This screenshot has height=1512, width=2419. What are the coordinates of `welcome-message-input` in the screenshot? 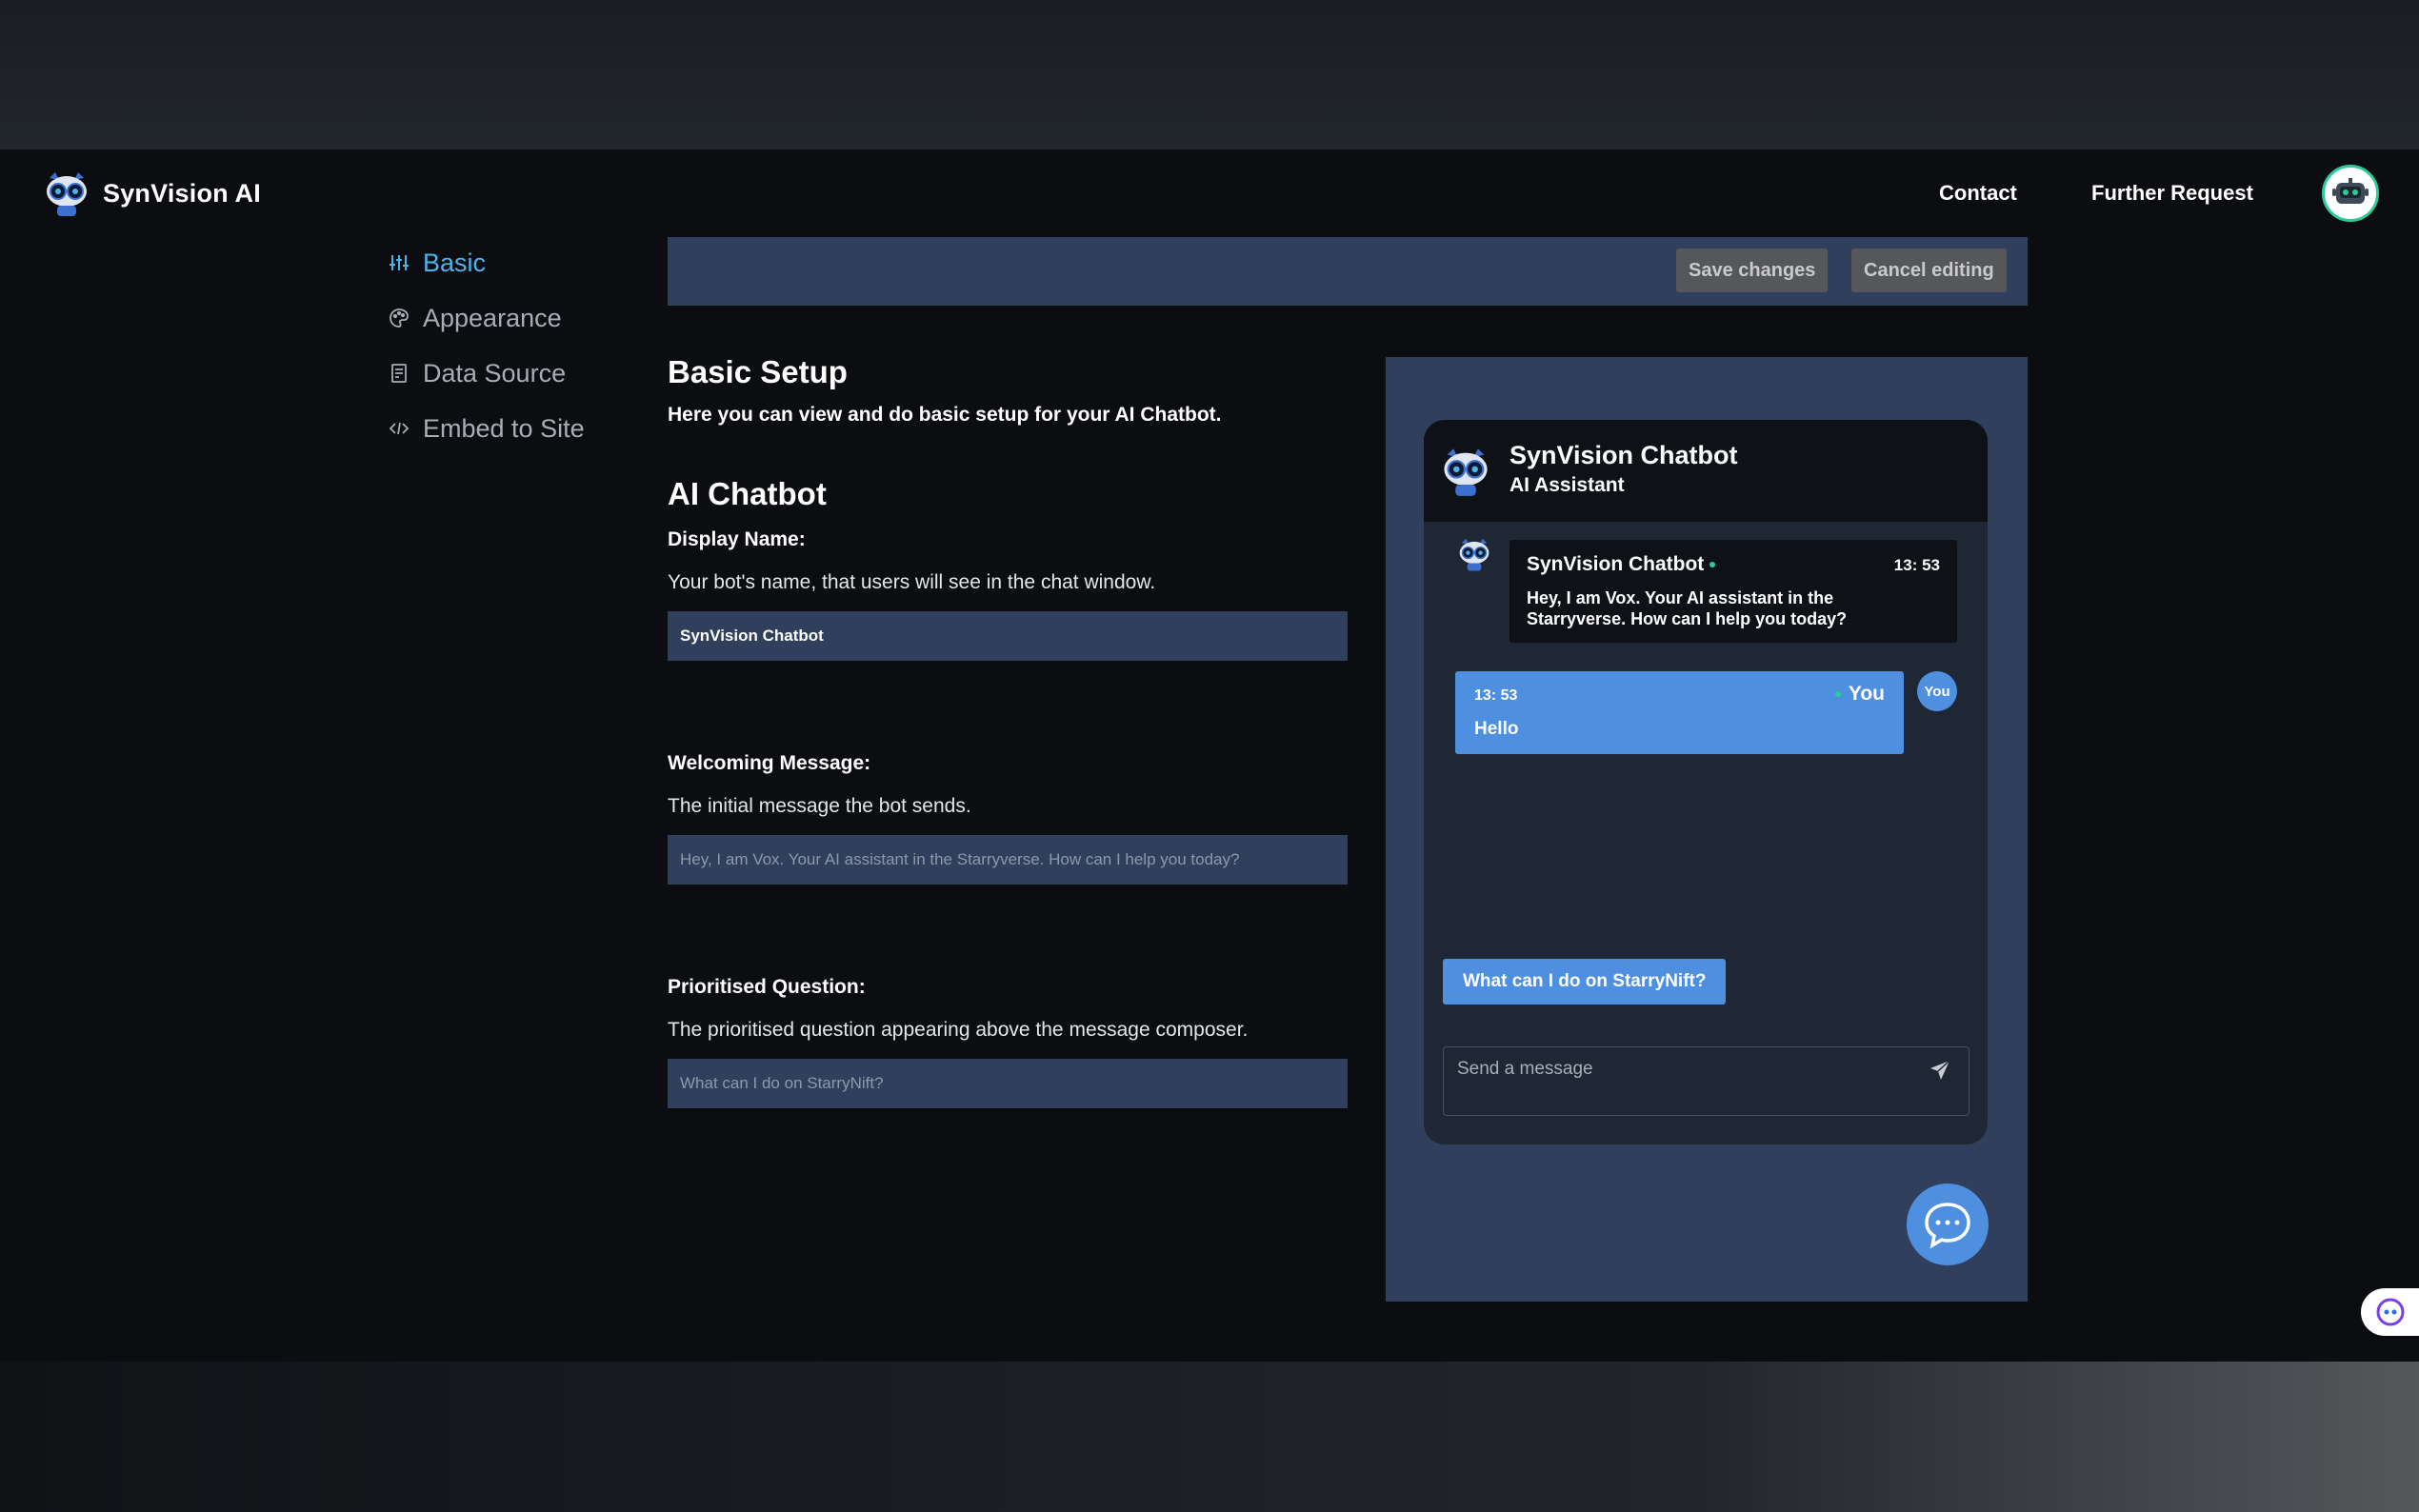 It's located at (1008, 860).